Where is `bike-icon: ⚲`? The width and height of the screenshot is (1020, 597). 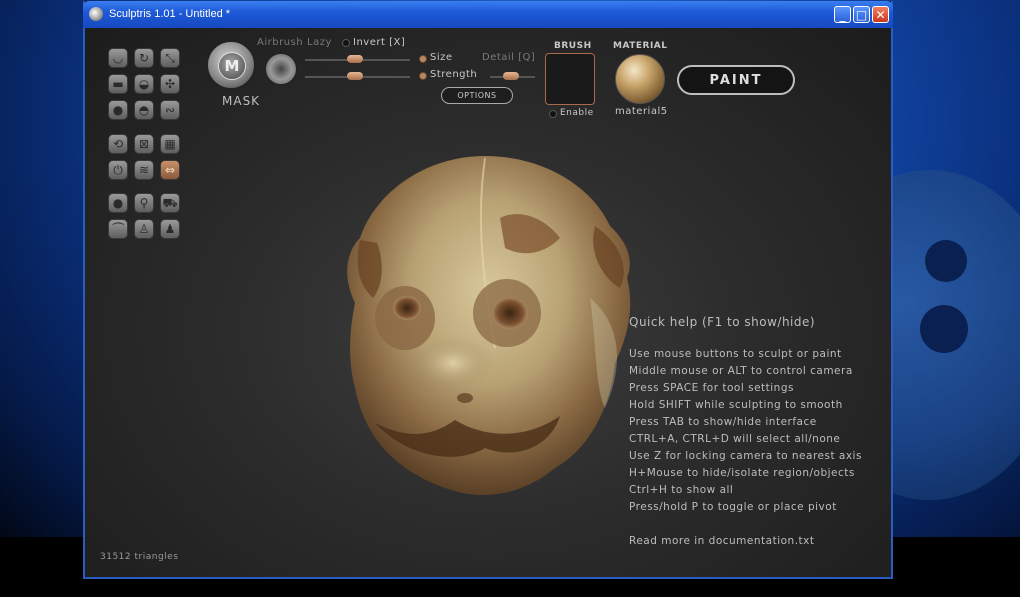
bike-icon: ⚲ is located at coordinates (144, 203).